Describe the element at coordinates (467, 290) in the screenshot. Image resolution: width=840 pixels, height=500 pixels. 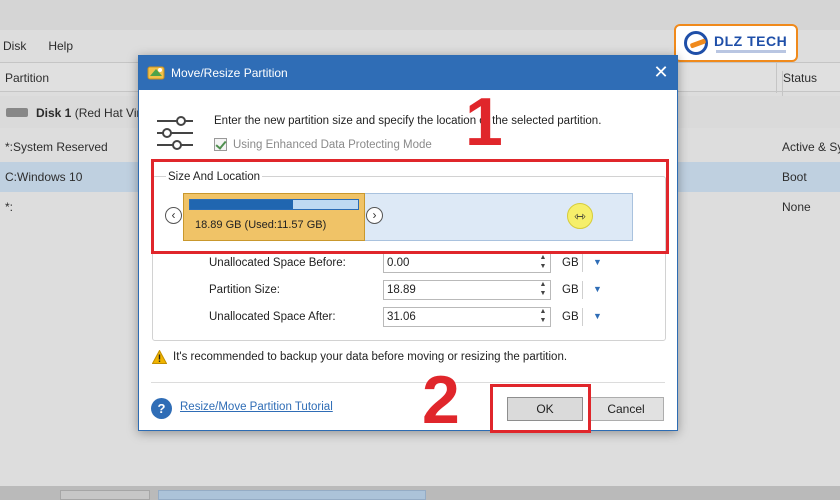
I see `partition-size-input: 18.89` at that location.